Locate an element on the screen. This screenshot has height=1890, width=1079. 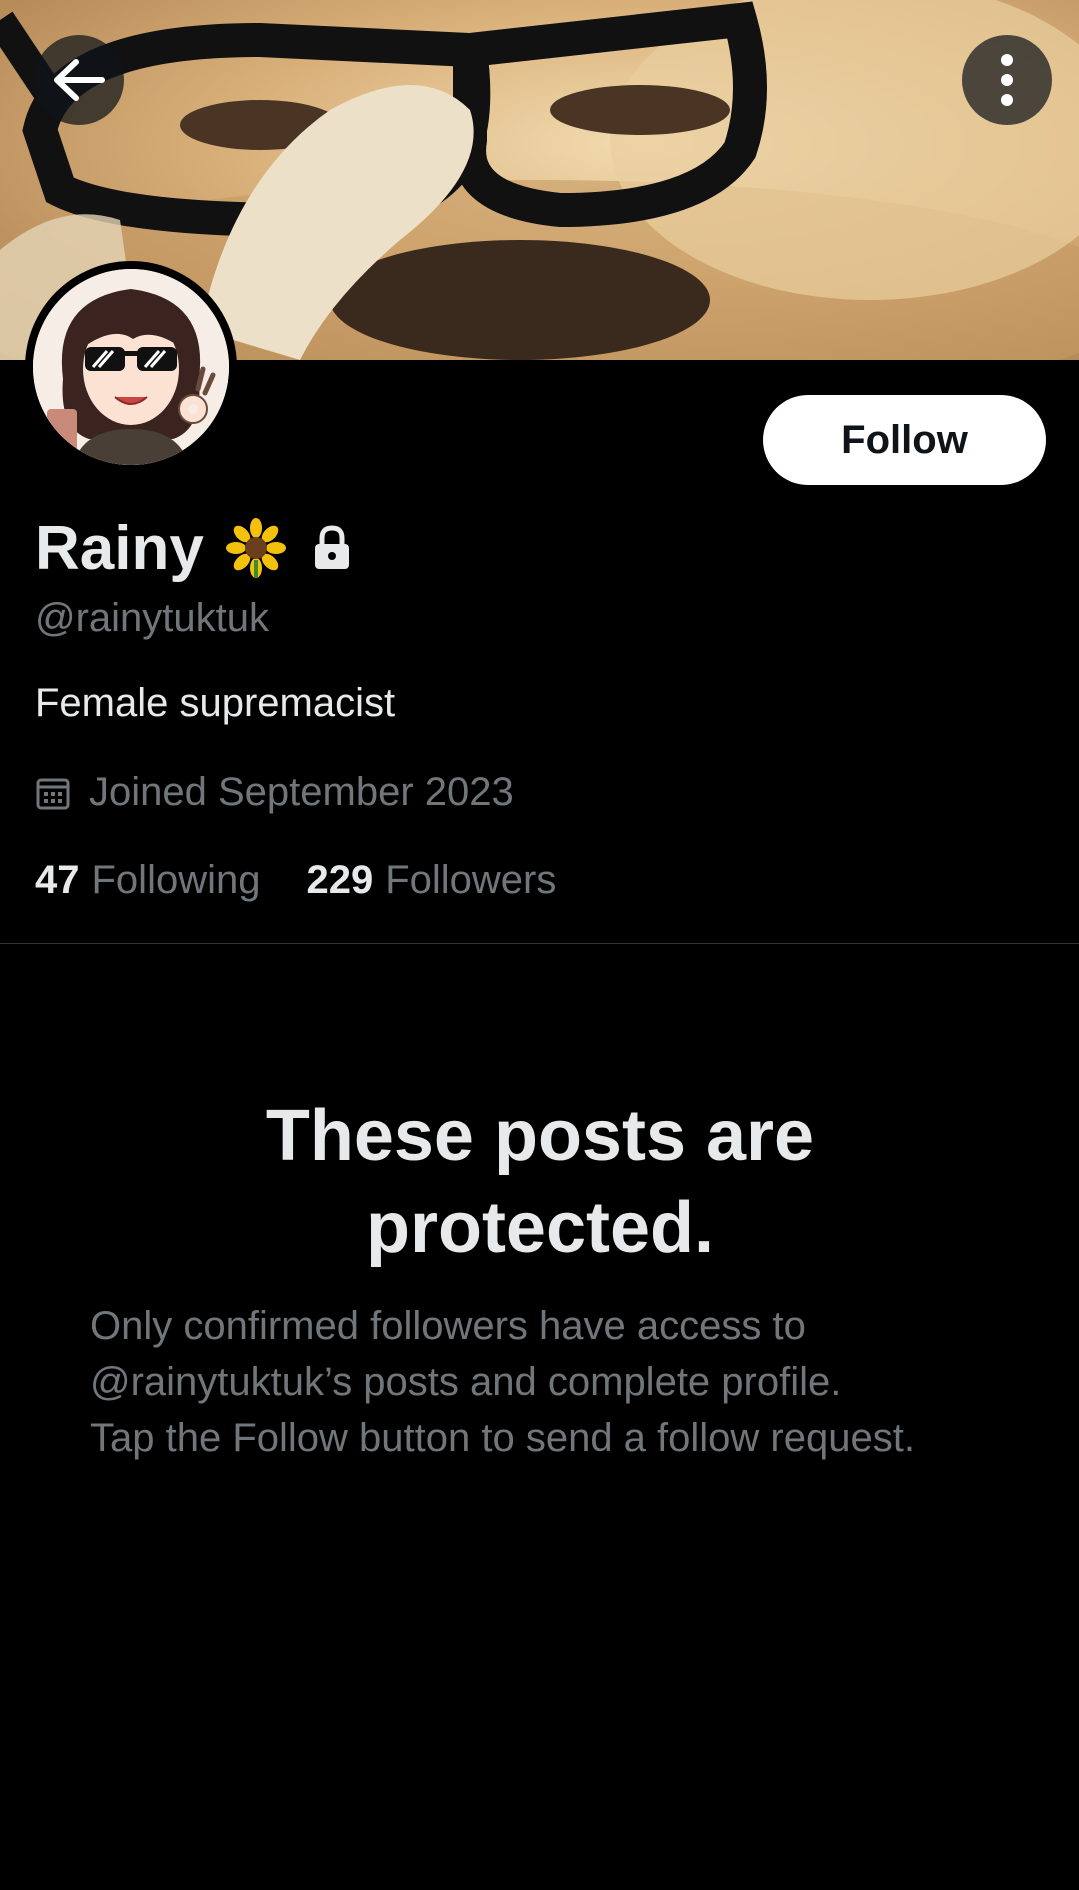
following-count: 47 is located at coordinates (57, 880).